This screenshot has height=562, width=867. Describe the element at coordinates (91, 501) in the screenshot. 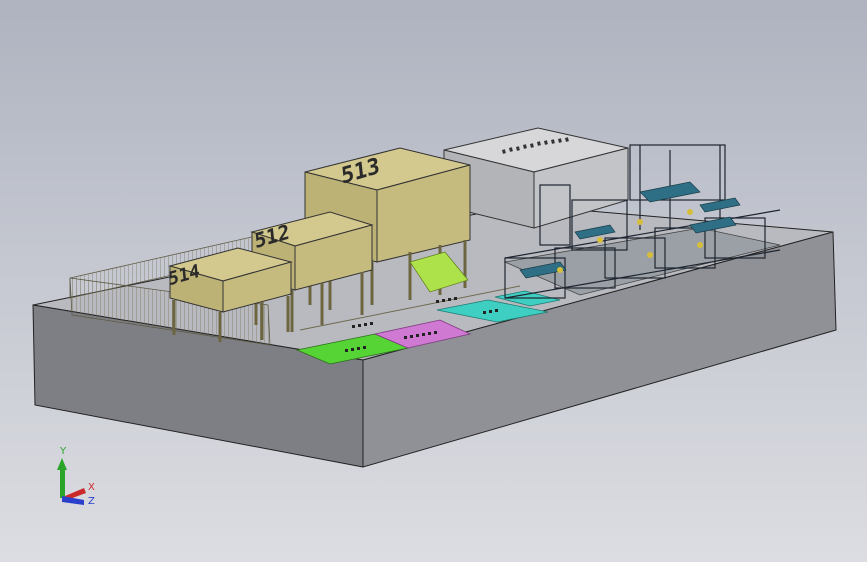

I see `triad-z-label: Z` at that location.